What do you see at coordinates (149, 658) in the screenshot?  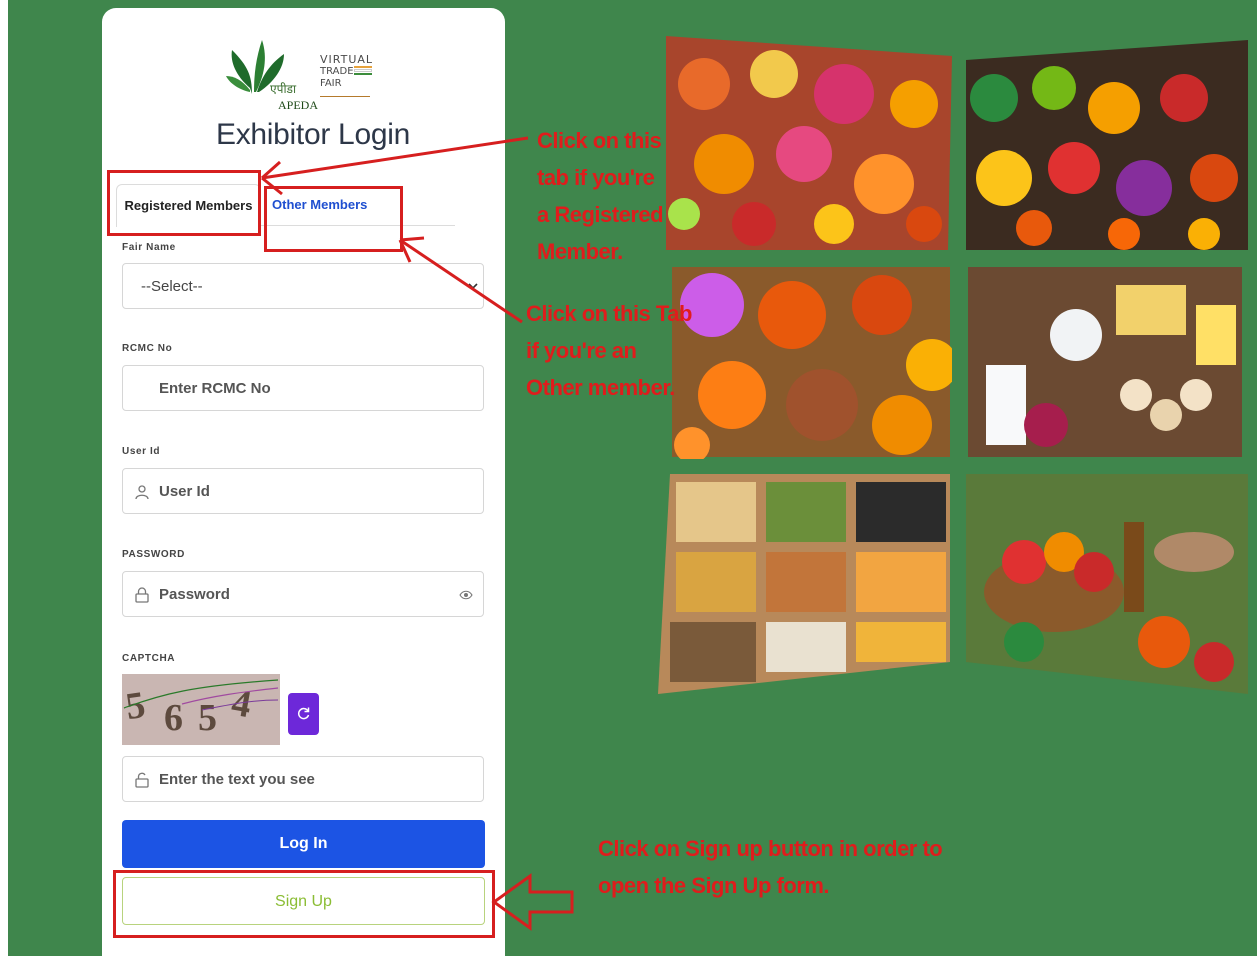 I see `captcha-label: CAPTCHA` at bounding box center [149, 658].